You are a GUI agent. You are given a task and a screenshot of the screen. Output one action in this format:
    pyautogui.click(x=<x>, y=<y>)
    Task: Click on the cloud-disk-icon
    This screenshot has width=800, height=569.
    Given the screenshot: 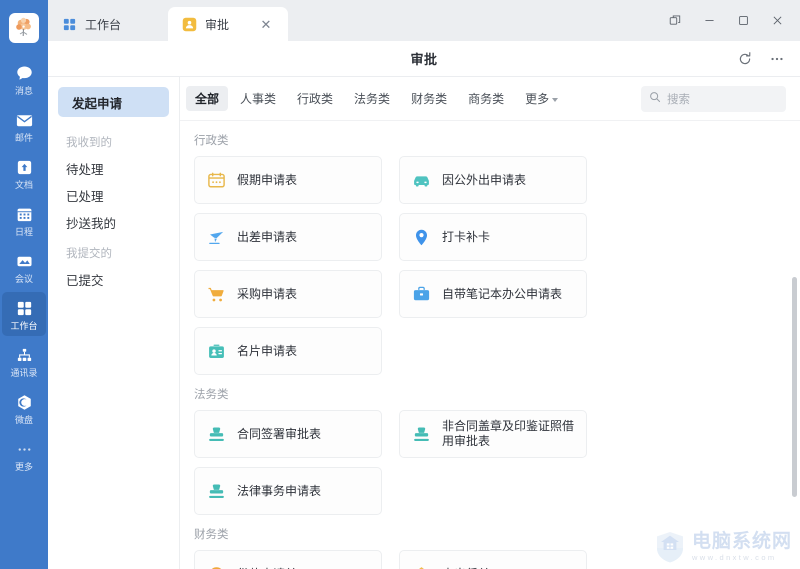 What is the action you would take?
    pyautogui.click(x=24, y=402)
    